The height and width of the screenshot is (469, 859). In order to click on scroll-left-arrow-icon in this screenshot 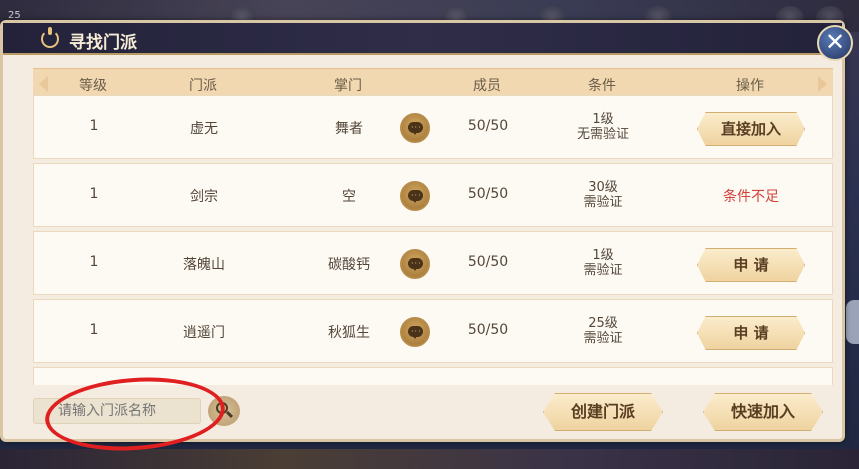, I will do `click(43, 84)`.